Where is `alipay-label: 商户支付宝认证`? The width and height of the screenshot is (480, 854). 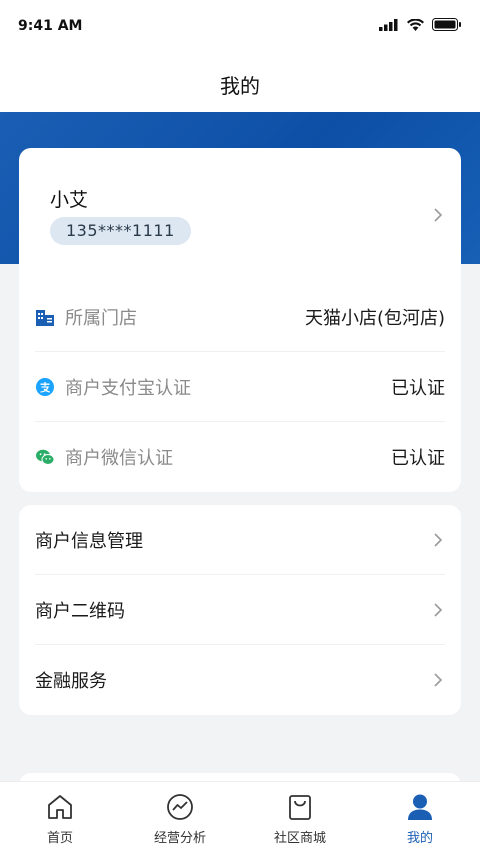 alipay-label: 商户支付宝认证 is located at coordinates (128, 388).